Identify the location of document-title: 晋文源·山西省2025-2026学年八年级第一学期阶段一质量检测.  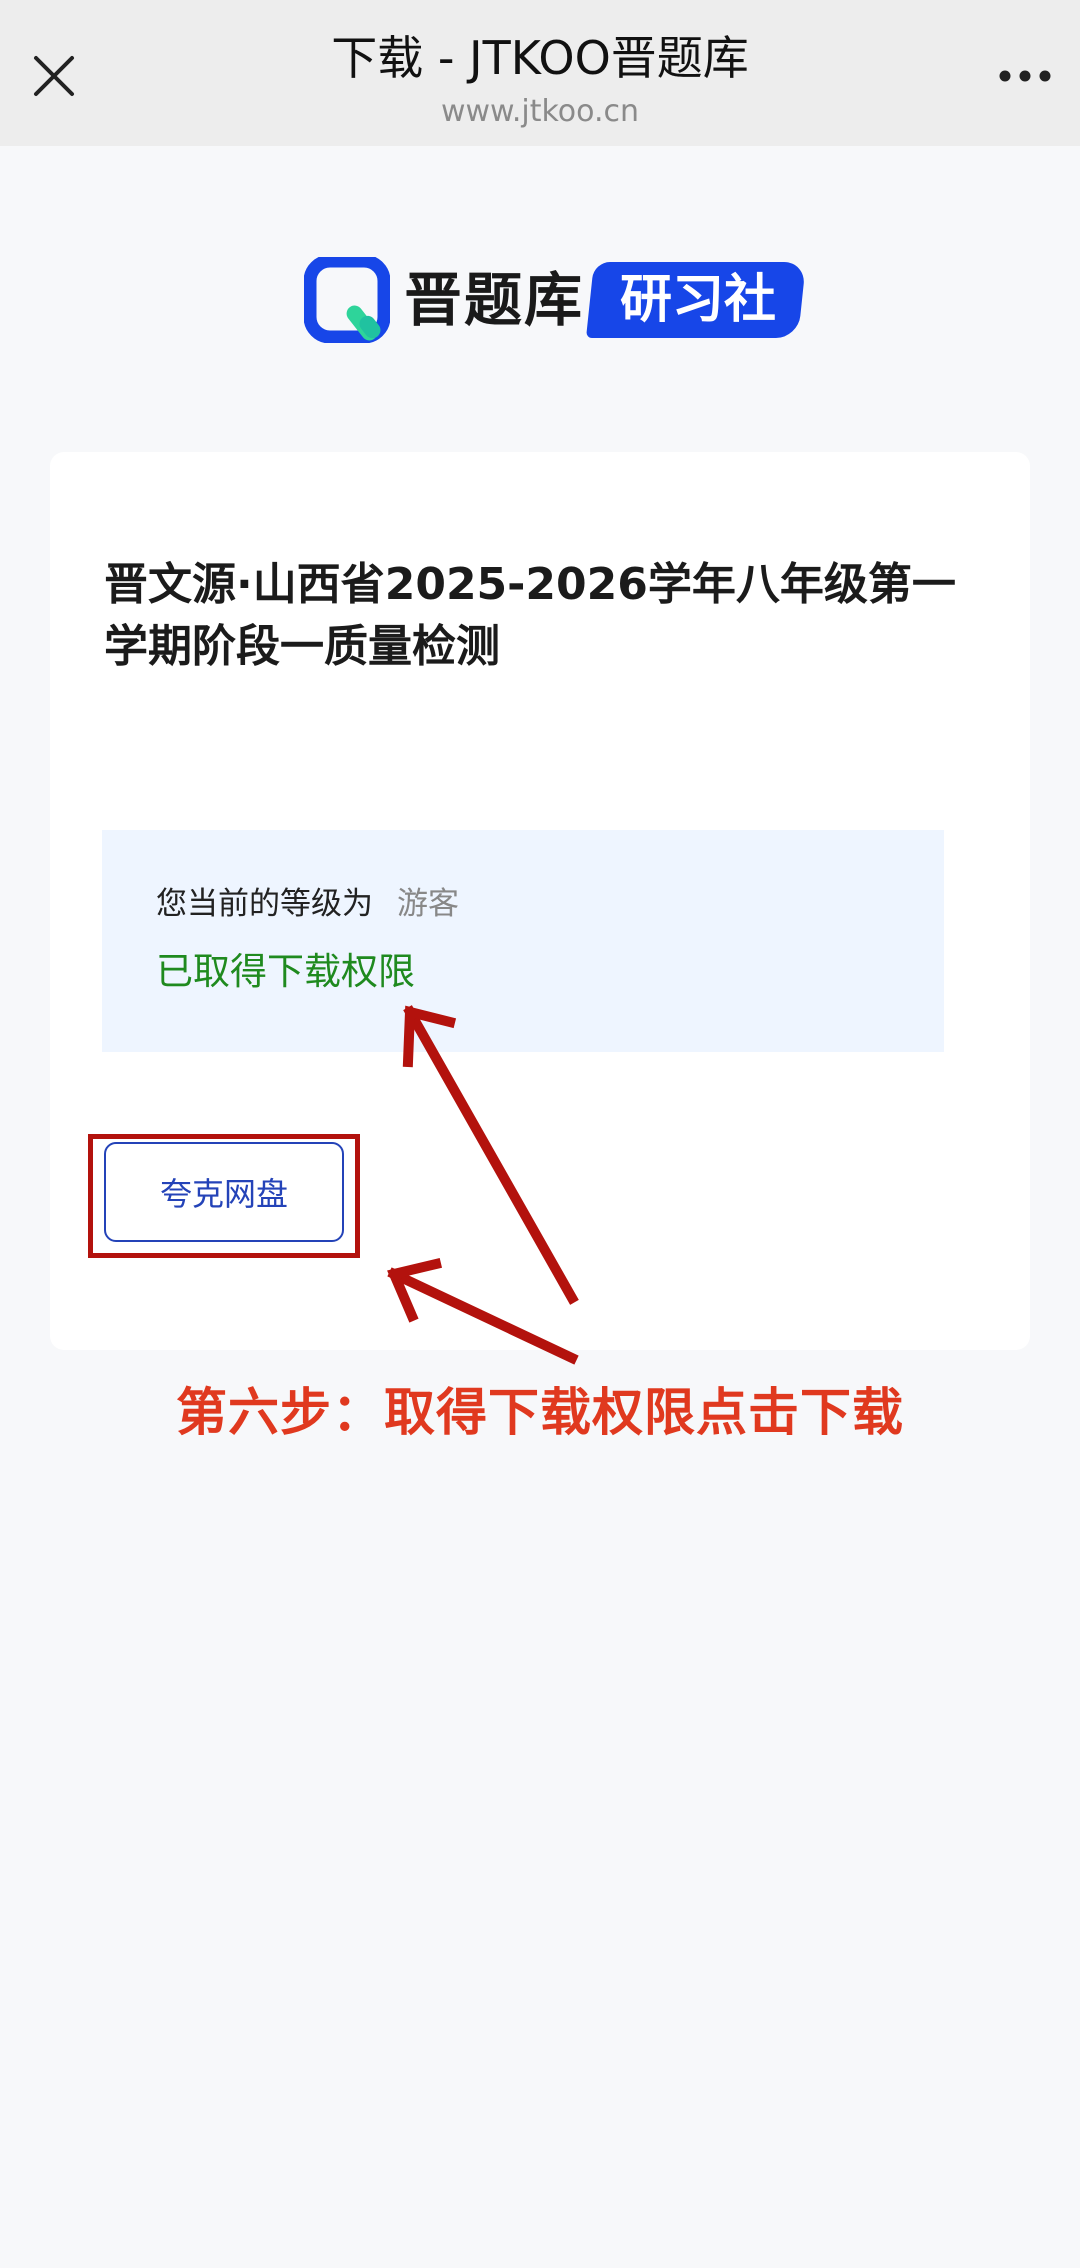
(530, 615).